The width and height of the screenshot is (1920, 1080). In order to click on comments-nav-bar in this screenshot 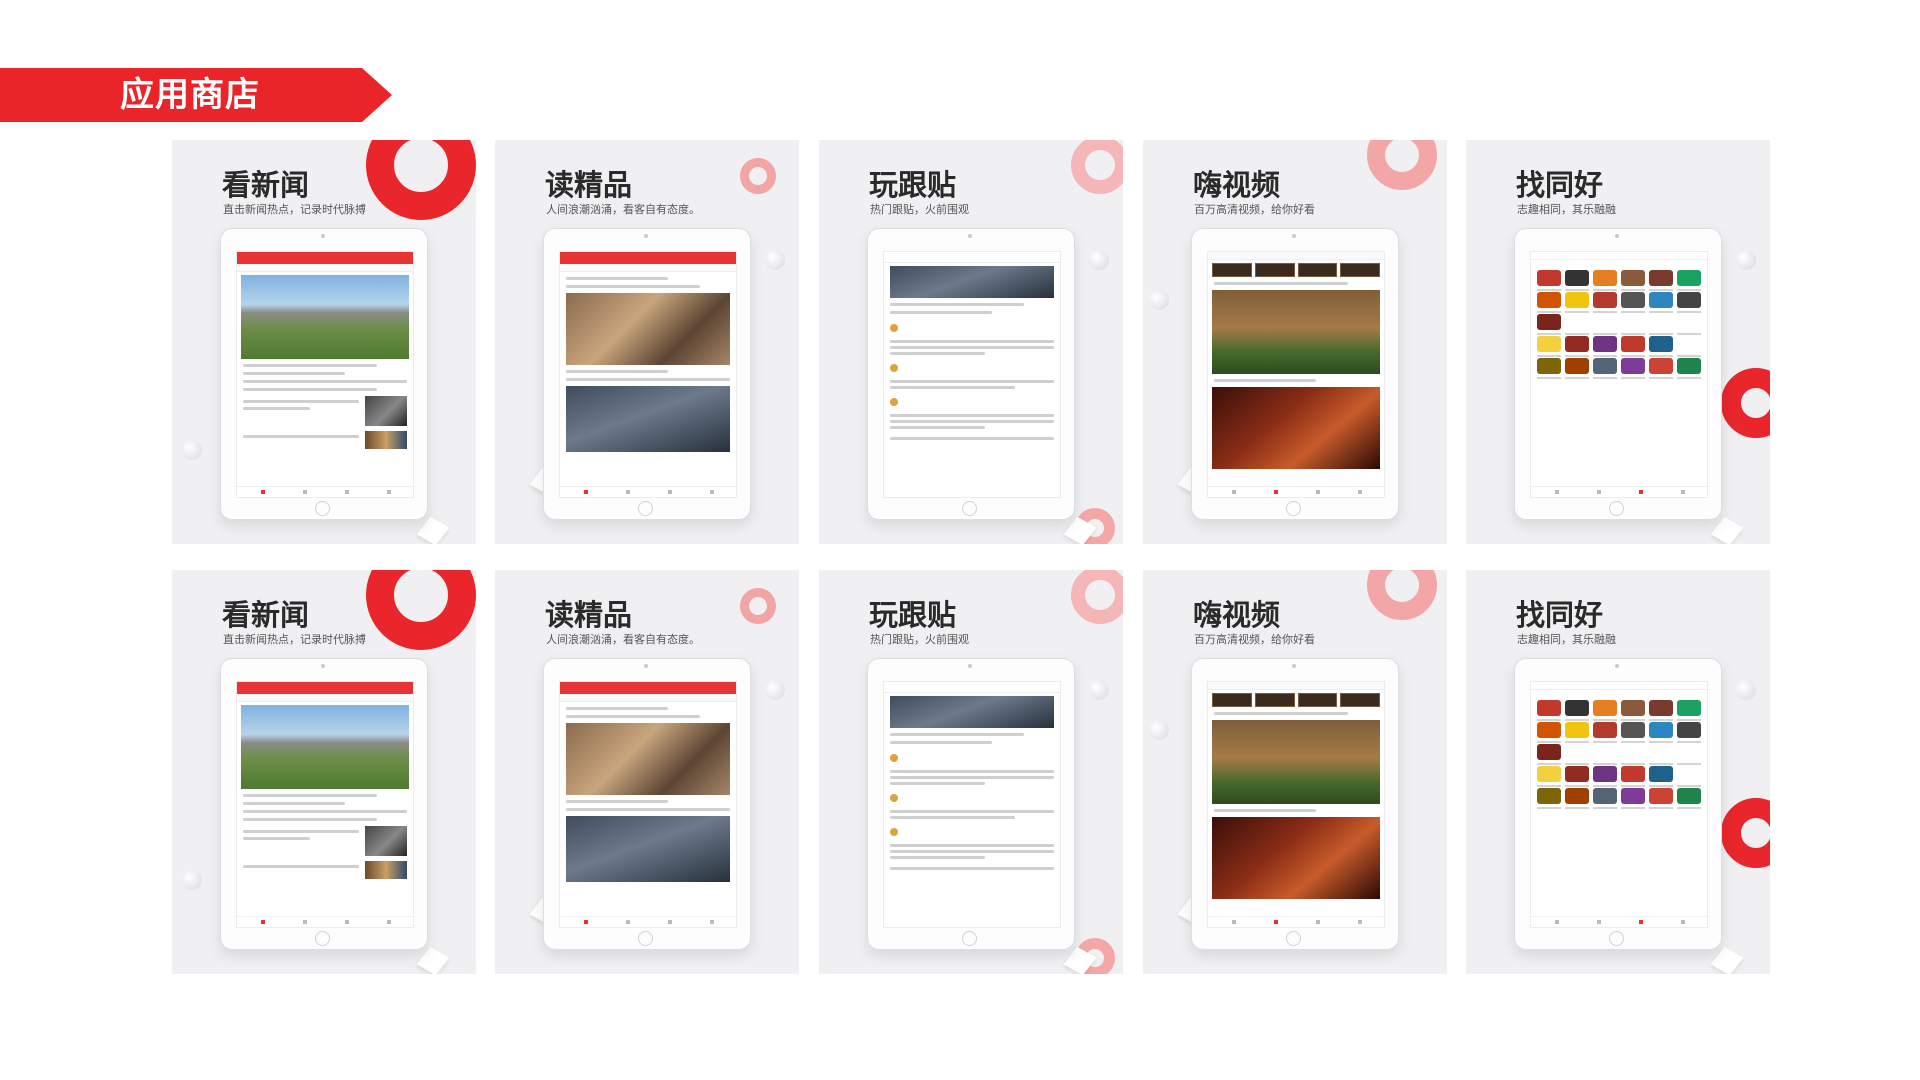, I will do `click(972, 687)`.